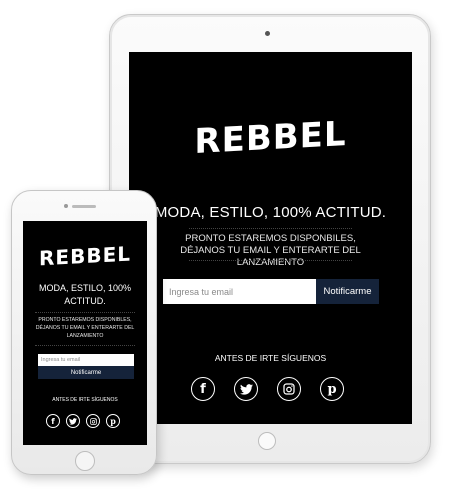 The height and width of the screenshot is (490, 449). What do you see at coordinates (267, 441) in the screenshot?
I see `tablet-home-button` at bounding box center [267, 441].